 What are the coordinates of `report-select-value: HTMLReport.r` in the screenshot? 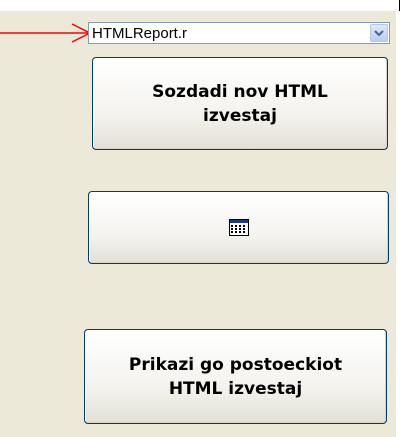 It's located at (140, 33).